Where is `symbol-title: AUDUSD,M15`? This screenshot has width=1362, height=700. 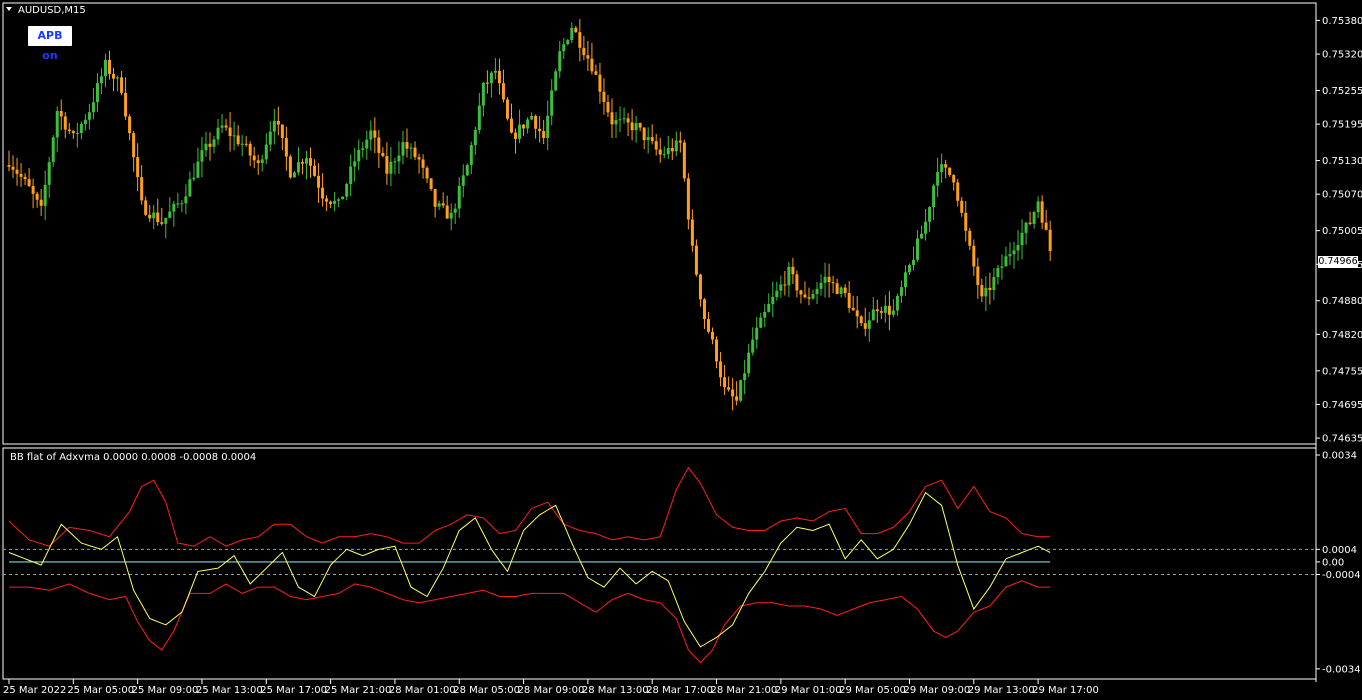 symbol-title: AUDUSD,M15 is located at coordinates (52, 10).